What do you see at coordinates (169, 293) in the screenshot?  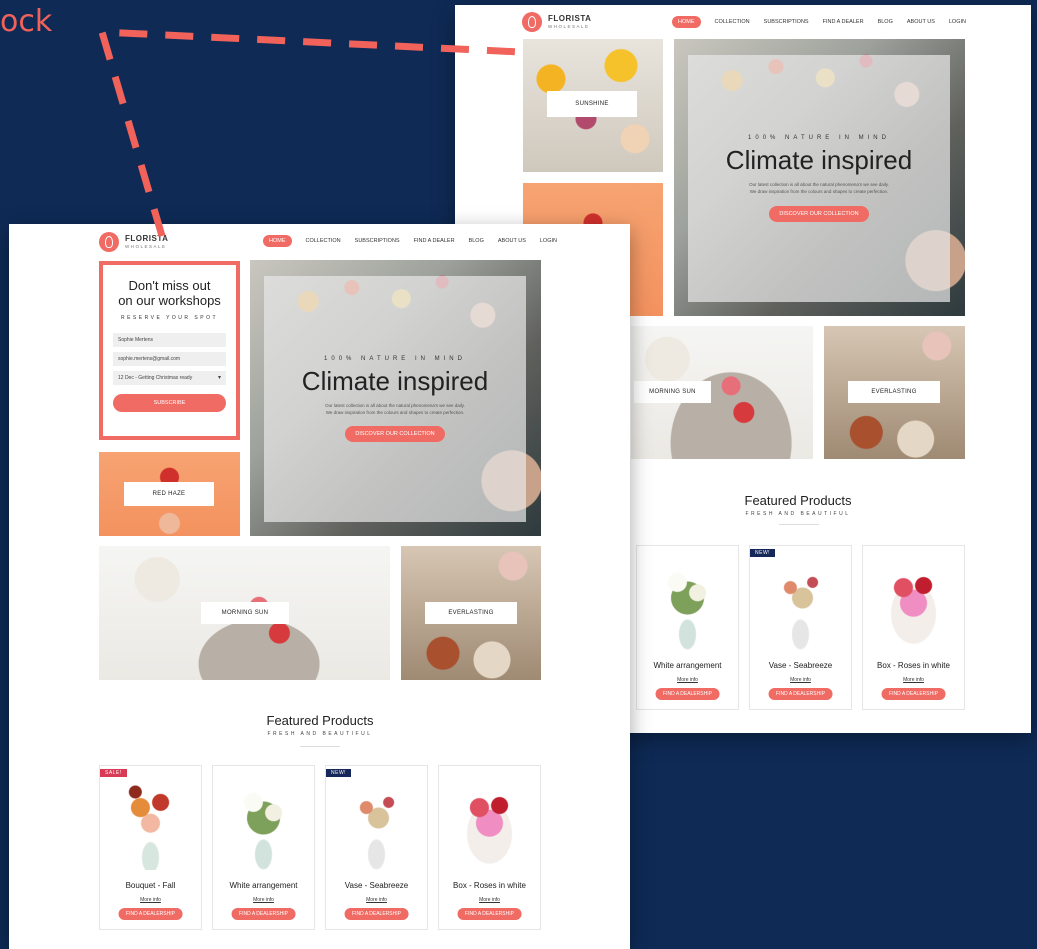 I see `workshop-title: Don't miss out on our workshops` at bounding box center [169, 293].